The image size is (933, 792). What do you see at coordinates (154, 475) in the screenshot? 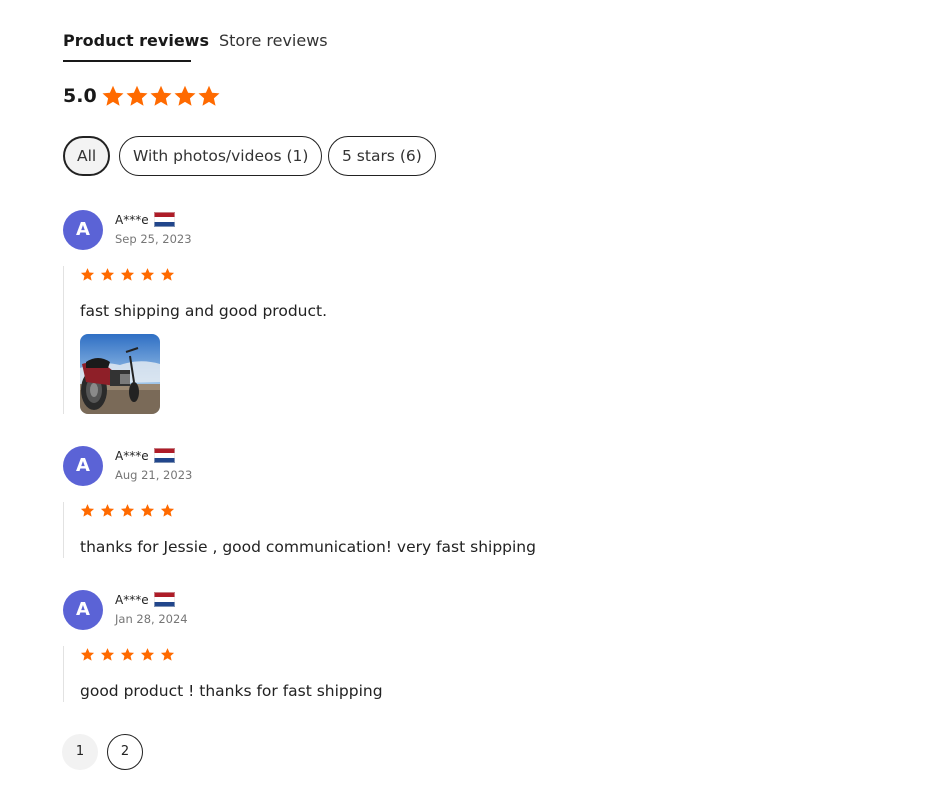
I see `review-date: Aug 21, 2023` at bounding box center [154, 475].